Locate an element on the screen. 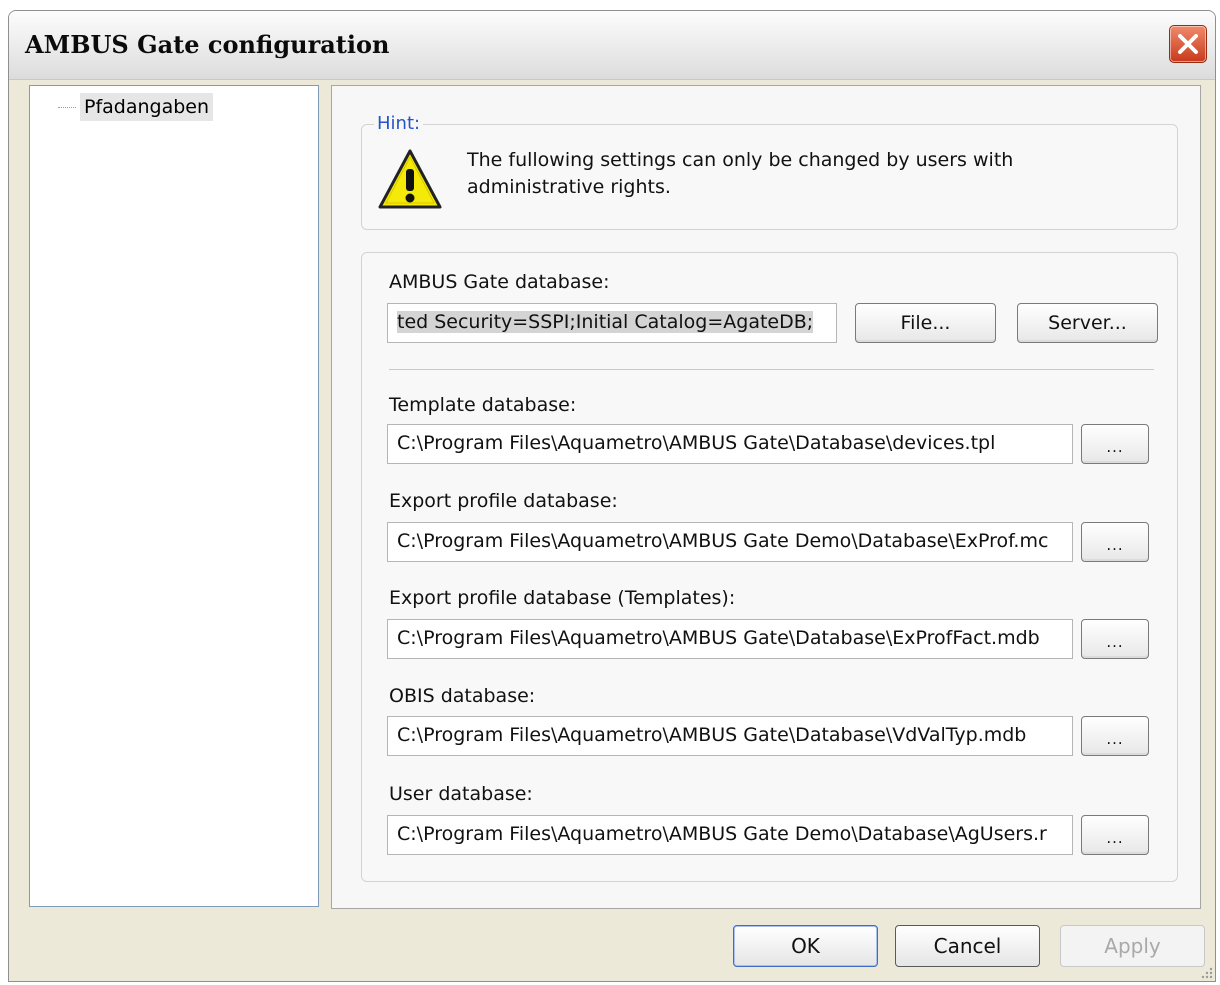 This screenshot has width=1220, height=985. ambus-gate-db-label: AMBUS Gate database: is located at coordinates (499, 282).